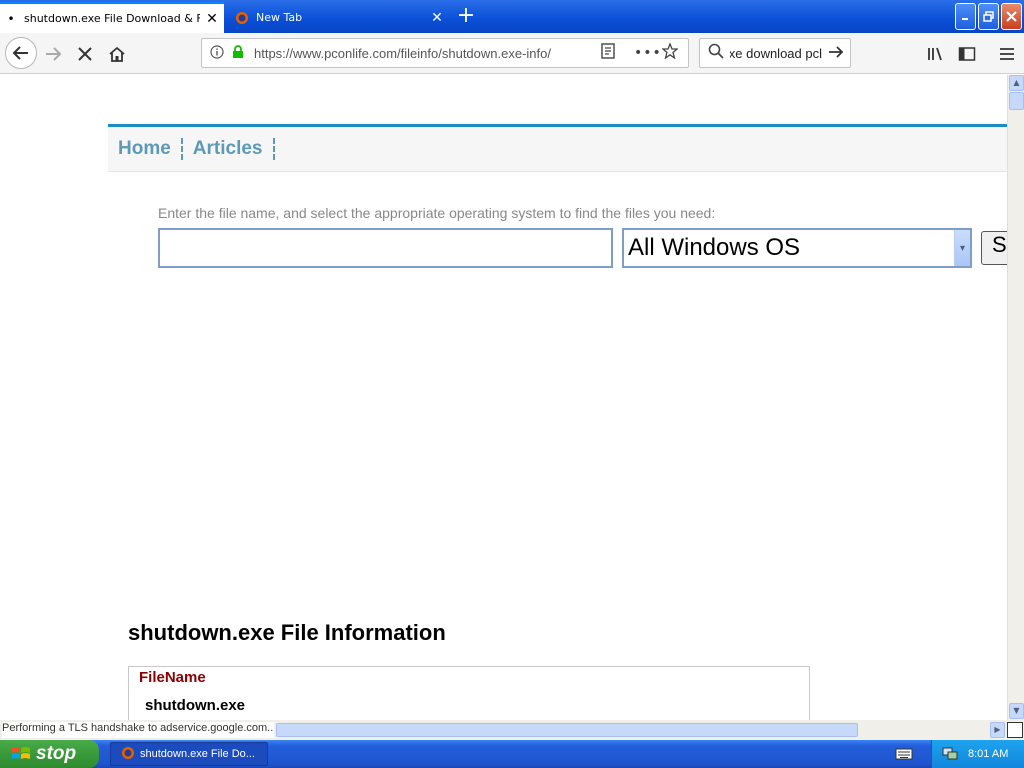 This screenshot has height=768, width=1024. I want to click on tab-shutdown: • shutdown.exe File Download & Fix ✕, so click(112, 17).